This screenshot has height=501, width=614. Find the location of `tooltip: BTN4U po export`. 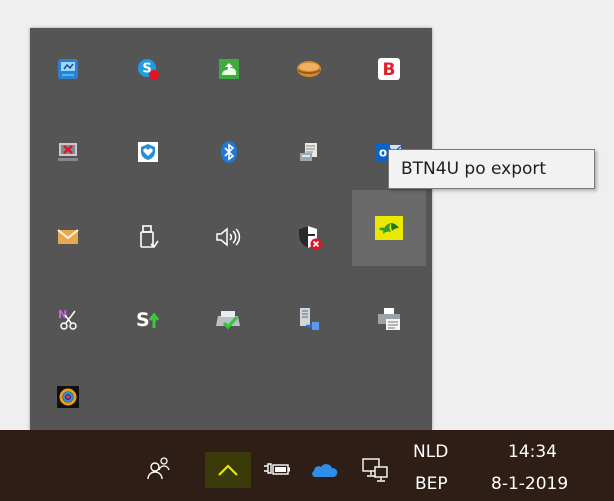

tooltip: BTN4U po export is located at coordinates (491, 169).